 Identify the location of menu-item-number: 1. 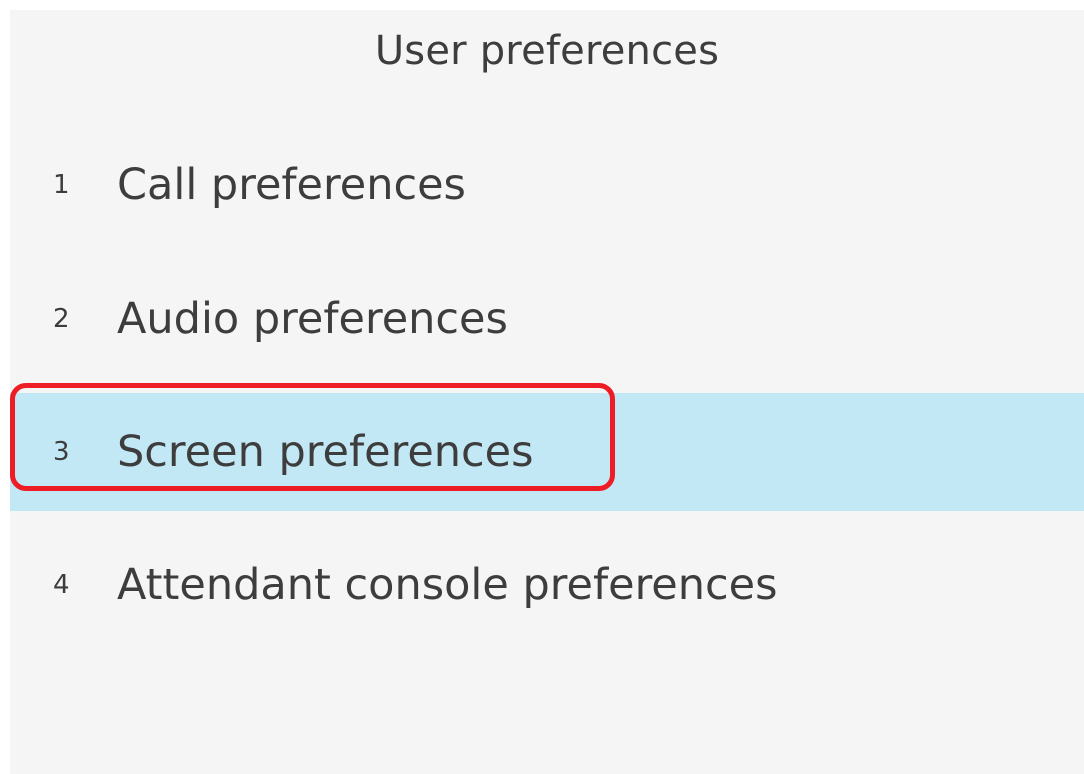
(61, 185).